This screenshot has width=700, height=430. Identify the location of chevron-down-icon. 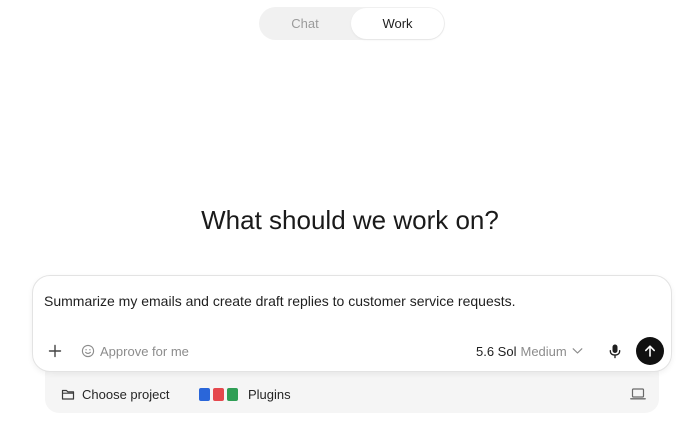
(577, 351).